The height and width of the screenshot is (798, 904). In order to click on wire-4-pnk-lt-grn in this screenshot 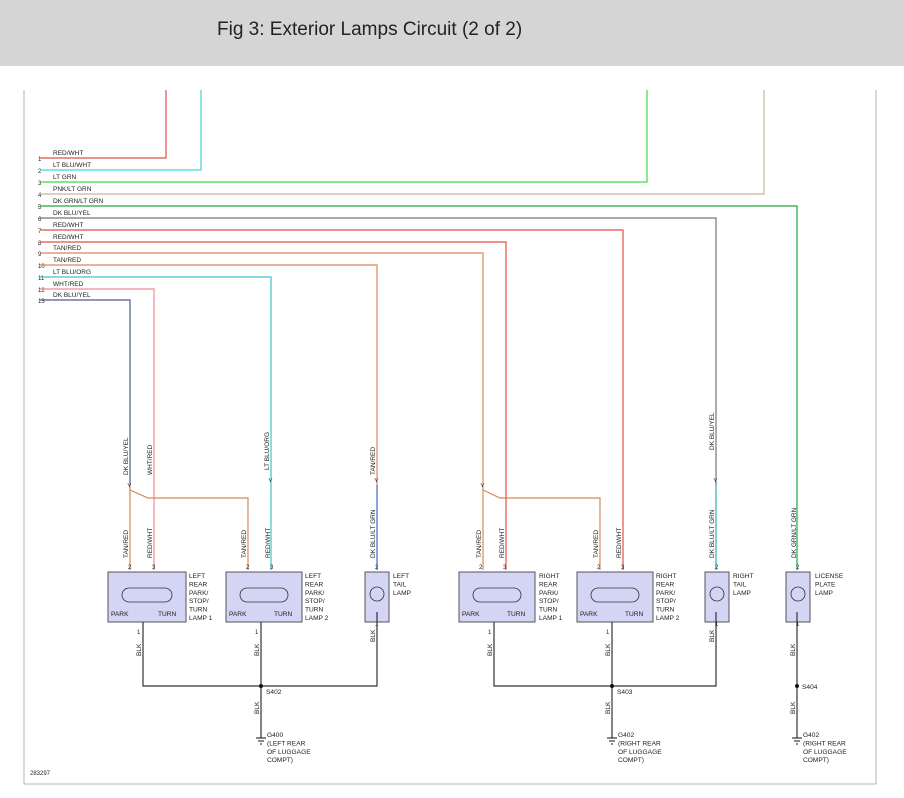, I will do `click(402, 142)`.